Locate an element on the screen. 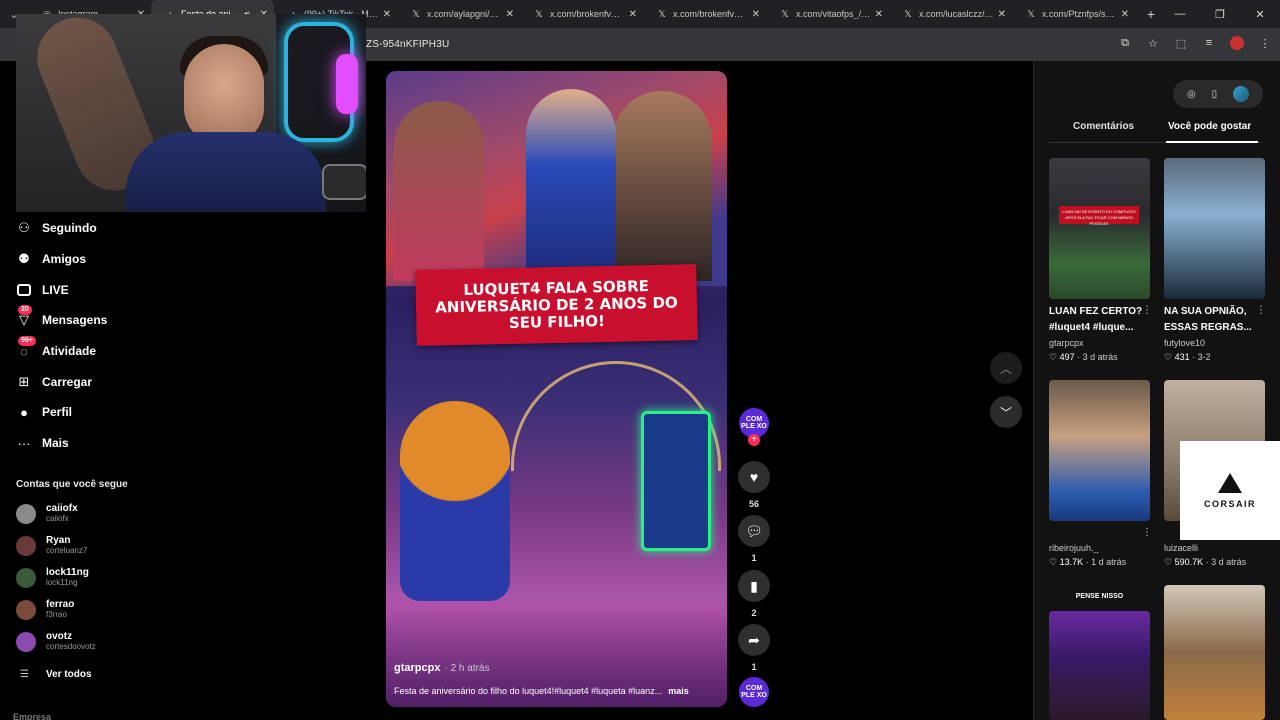 The height and width of the screenshot is (720, 1280). sidebar-item-live: LIVE is located at coordinates (42, 290).